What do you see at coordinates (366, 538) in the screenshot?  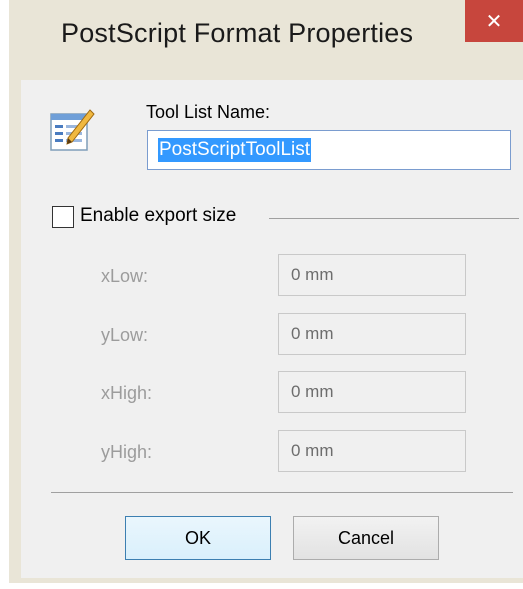 I see `cancel-button: Cancel` at bounding box center [366, 538].